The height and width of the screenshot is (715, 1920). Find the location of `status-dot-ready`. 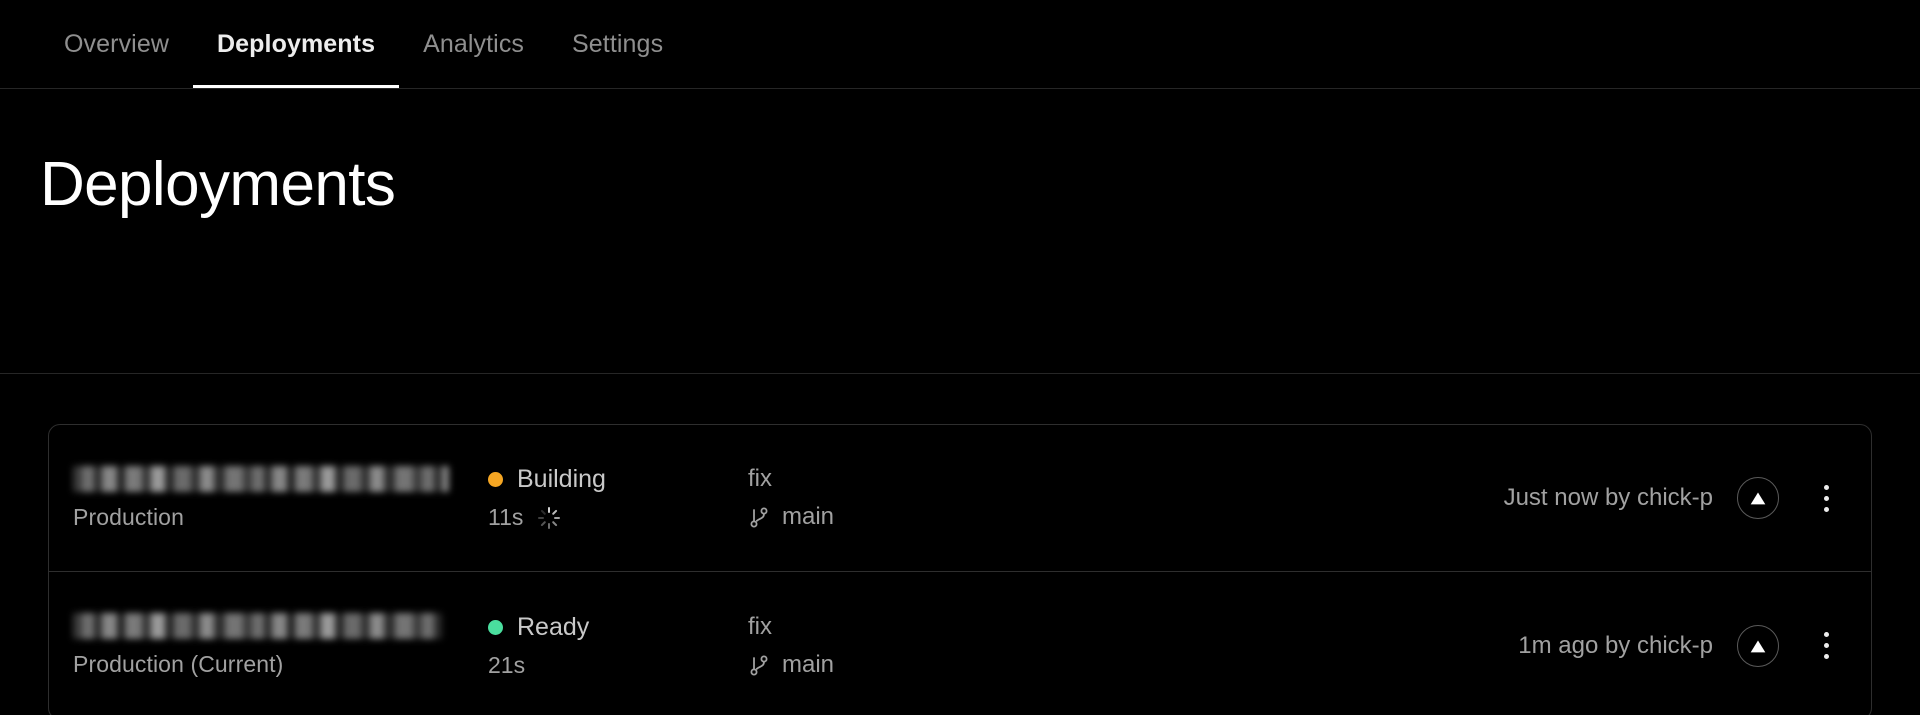

status-dot-ready is located at coordinates (495, 627).